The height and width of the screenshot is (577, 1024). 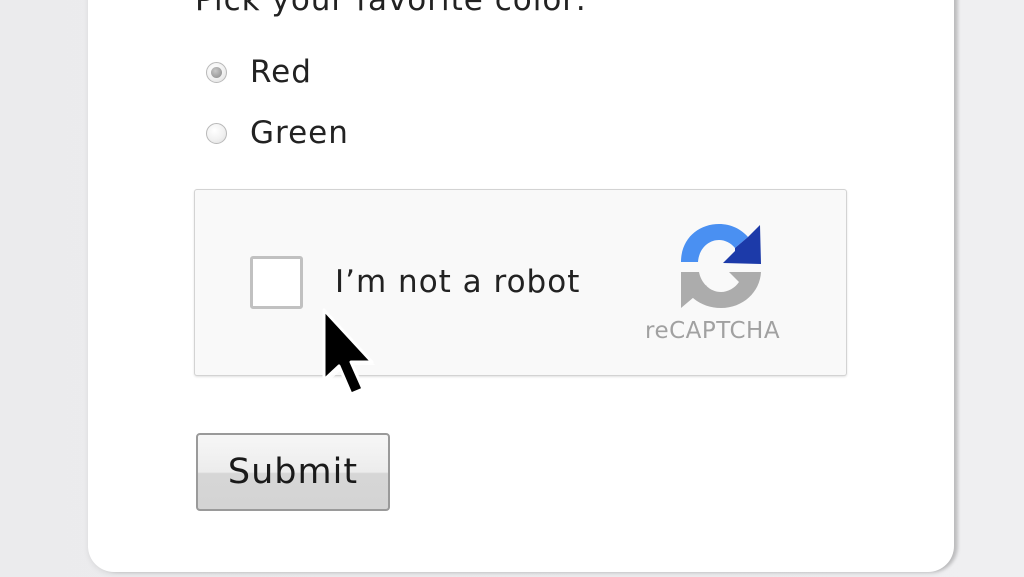 I want to click on radio-button-red, so click(x=216, y=72).